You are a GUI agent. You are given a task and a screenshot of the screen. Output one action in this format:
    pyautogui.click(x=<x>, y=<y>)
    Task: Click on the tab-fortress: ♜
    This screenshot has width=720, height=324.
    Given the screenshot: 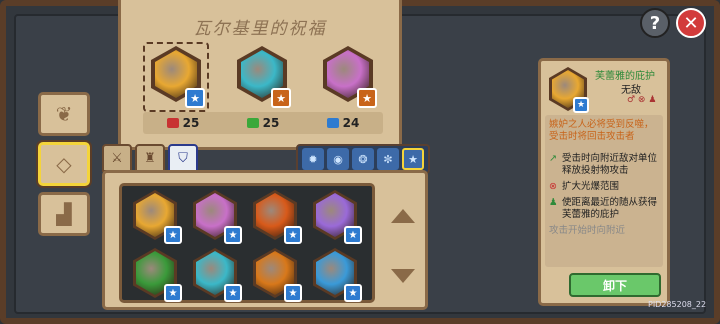 What is the action you would take?
    pyautogui.click(x=150, y=158)
    